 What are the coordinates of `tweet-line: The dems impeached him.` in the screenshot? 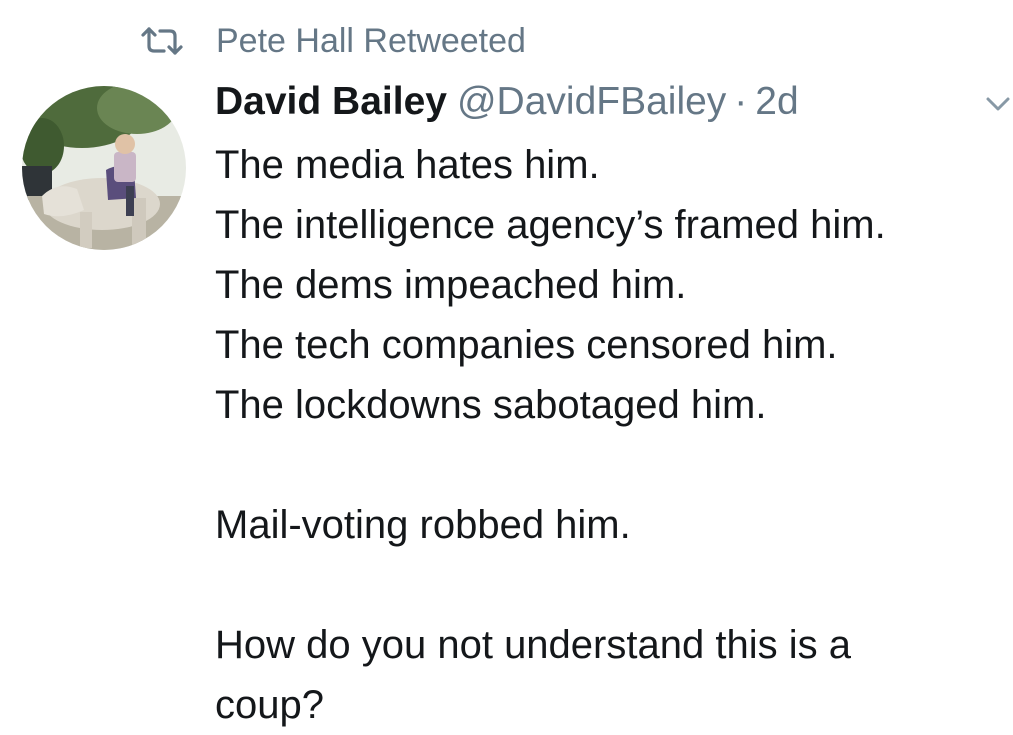 It's located at (451, 285).